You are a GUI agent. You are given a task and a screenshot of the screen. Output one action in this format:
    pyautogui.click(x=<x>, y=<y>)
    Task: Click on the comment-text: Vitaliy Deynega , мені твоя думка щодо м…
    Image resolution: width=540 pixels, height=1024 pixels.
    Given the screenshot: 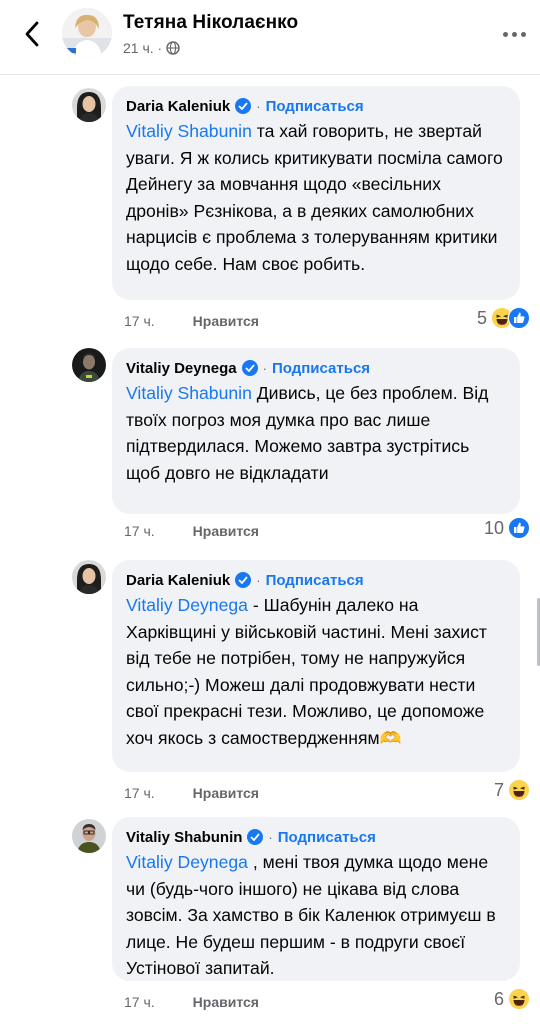 What is the action you would take?
    pyautogui.click(x=316, y=915)
    